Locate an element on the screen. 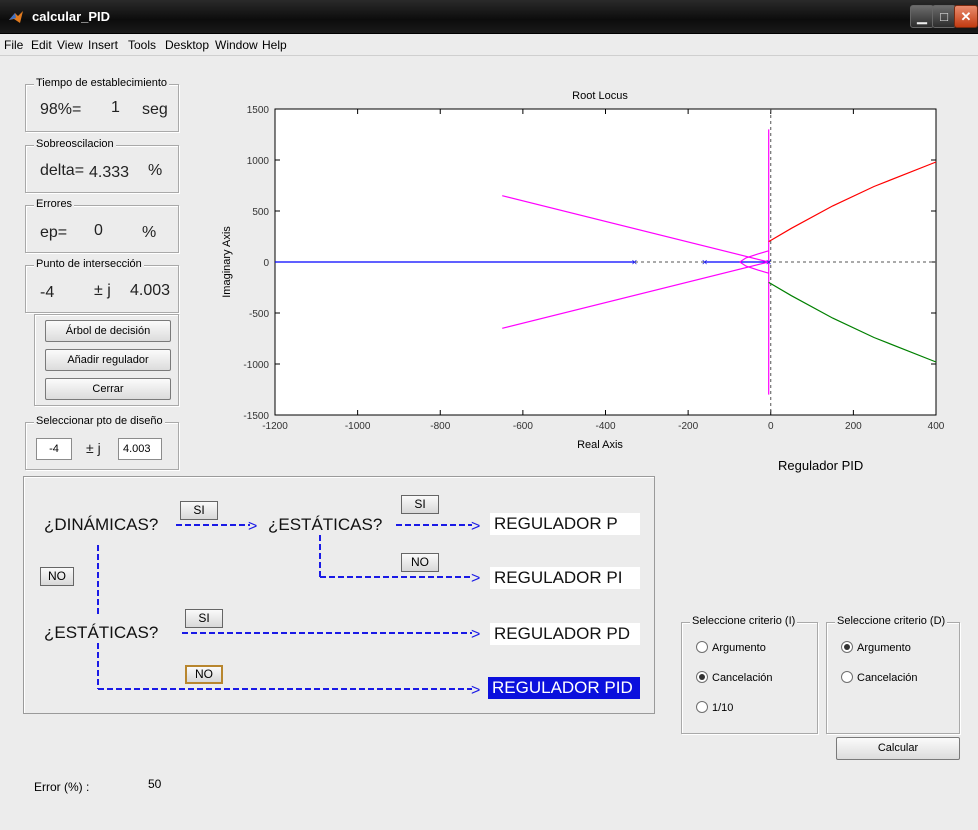 The image size is (978, 830). error-label: Error (%) : is located at coordinates (62, 787).